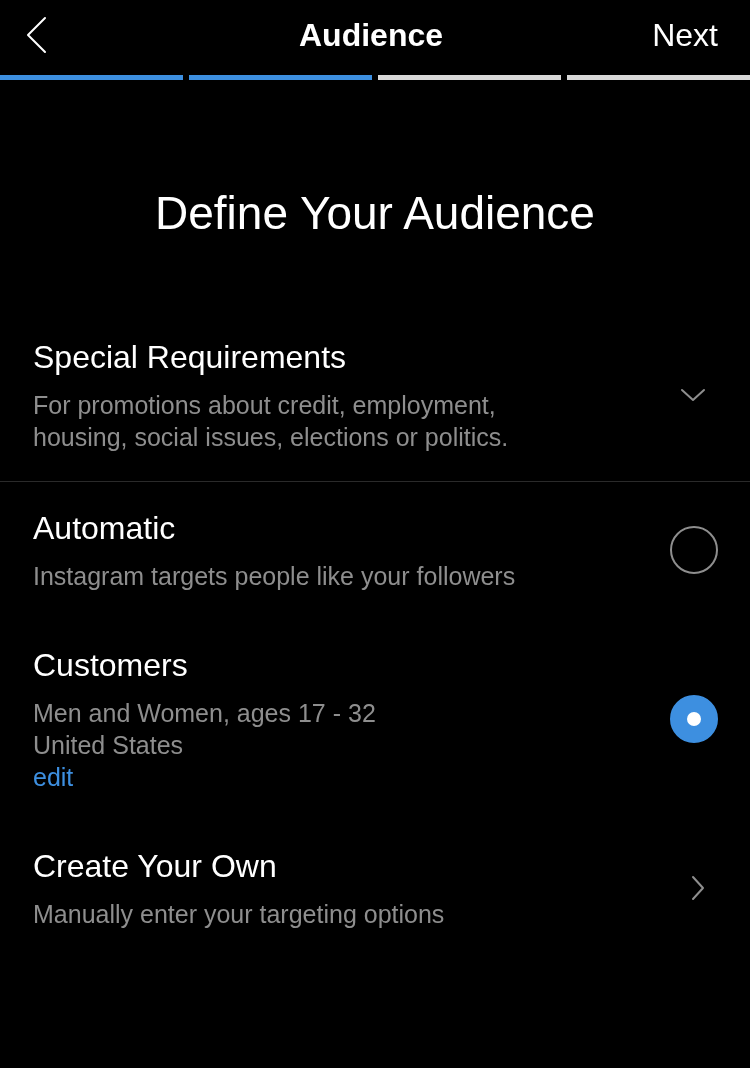  What do you see at coordinates (371, 35) in the screenshot?
I see `screen-title: Audience` at bounding box center [371, 35].